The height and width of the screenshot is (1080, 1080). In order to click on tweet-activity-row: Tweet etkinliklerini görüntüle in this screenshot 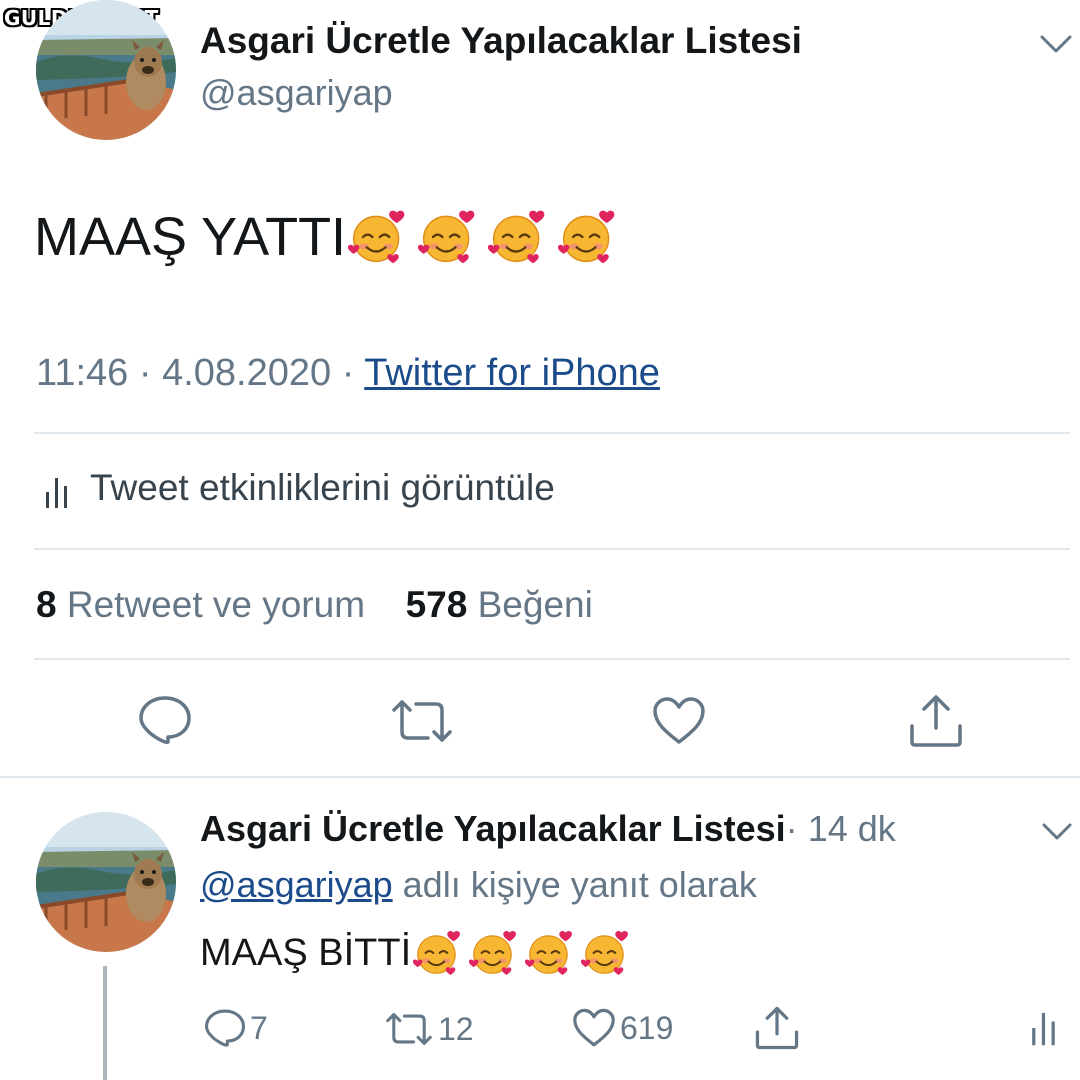, I will do `click(299, 488)`.